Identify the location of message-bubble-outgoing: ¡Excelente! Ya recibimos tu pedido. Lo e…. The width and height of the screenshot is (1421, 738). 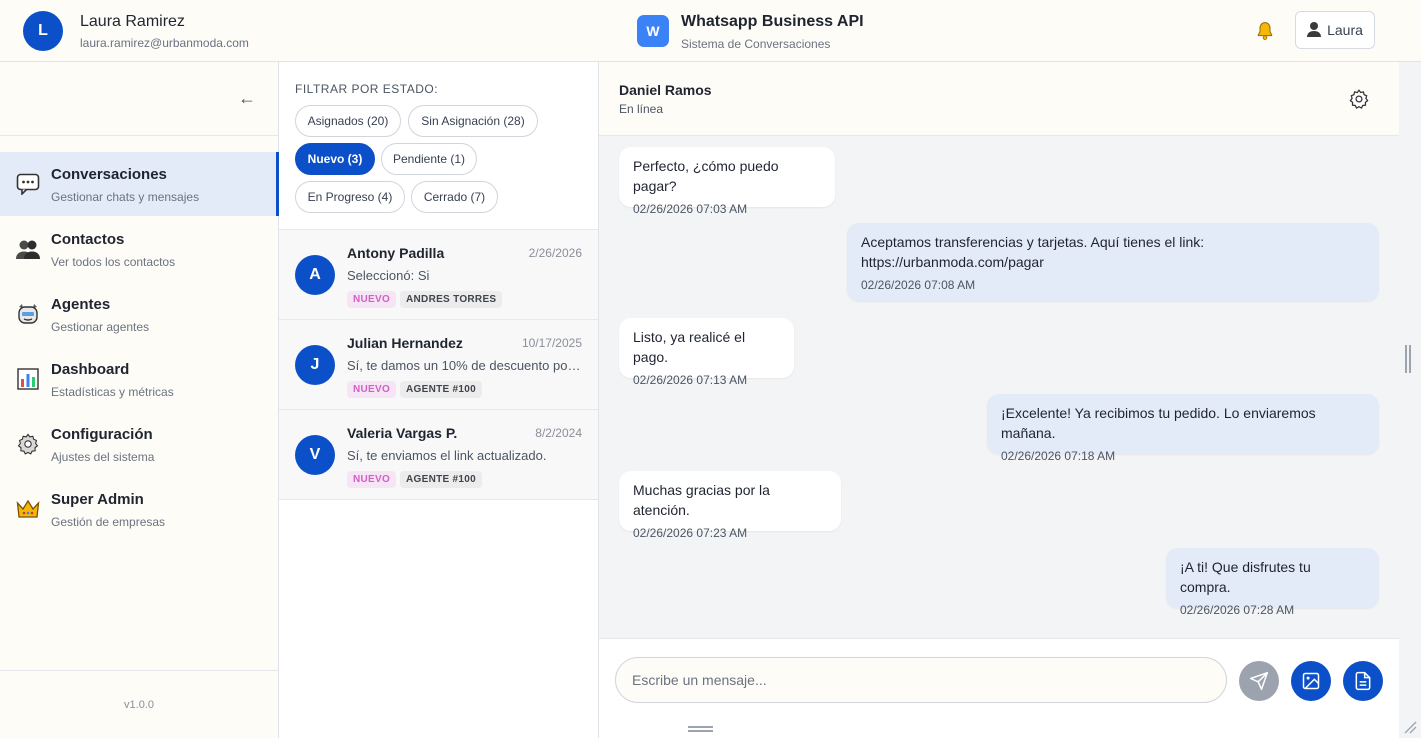
(1183, 428).